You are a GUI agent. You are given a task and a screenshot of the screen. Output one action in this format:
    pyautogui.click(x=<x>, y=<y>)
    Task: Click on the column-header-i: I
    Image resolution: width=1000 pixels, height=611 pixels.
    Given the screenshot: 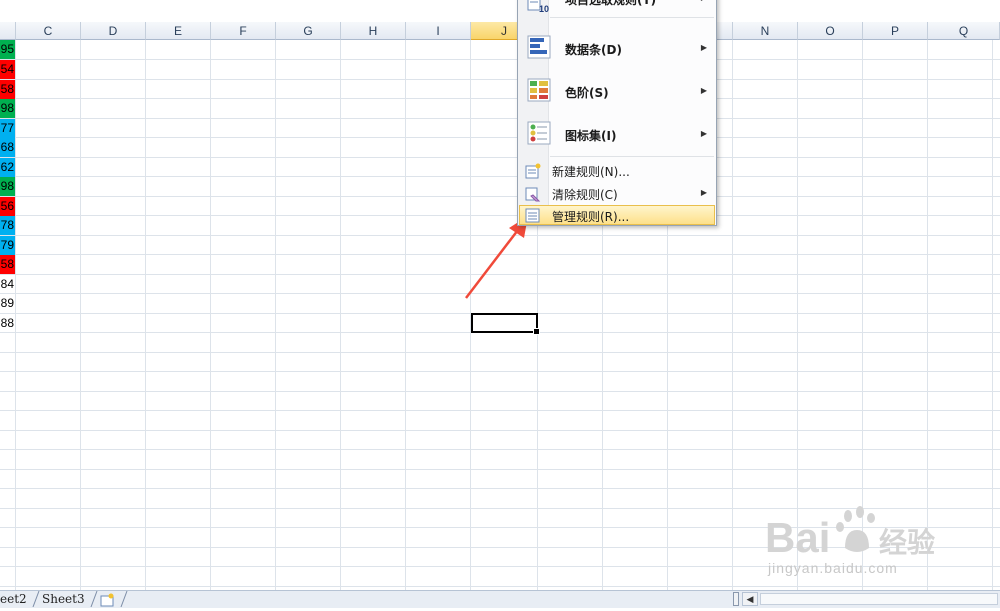 What is the action you would take?
    pyautogui.click(x=438, y=31)
    